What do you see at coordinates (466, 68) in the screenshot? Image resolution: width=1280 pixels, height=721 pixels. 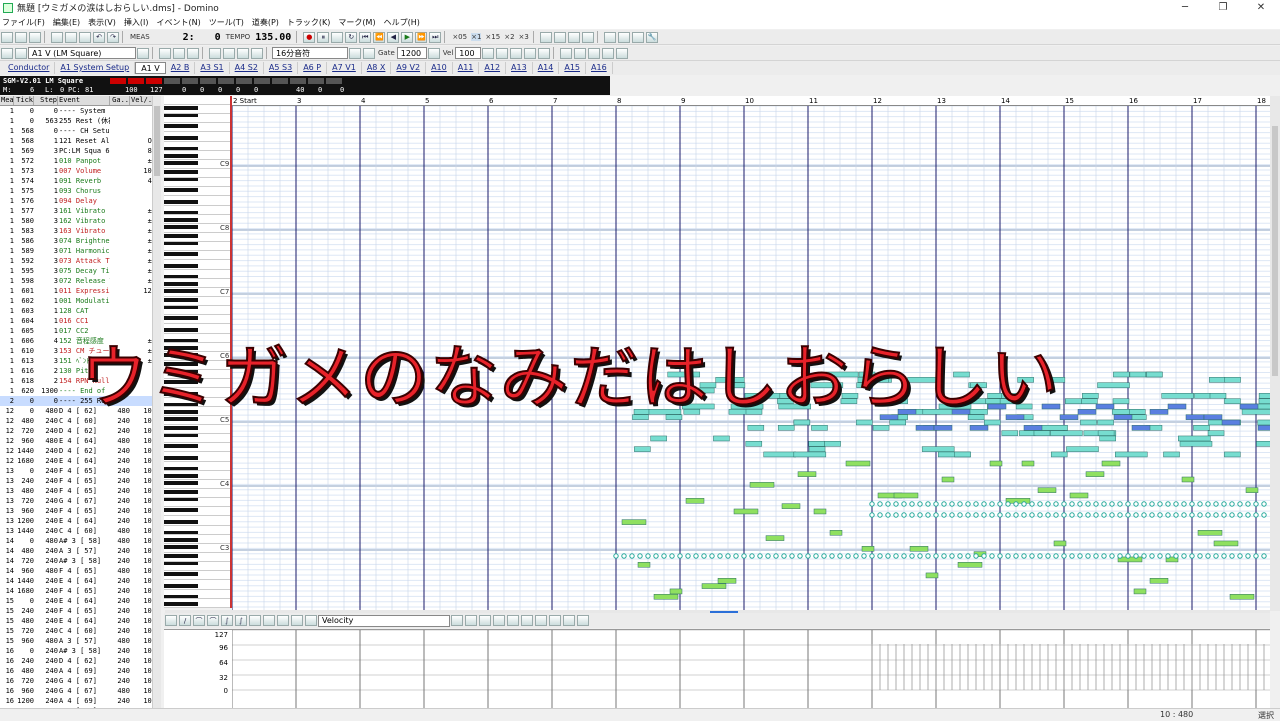 I see `tab-a11: A11` at bounding box center [466, 68].